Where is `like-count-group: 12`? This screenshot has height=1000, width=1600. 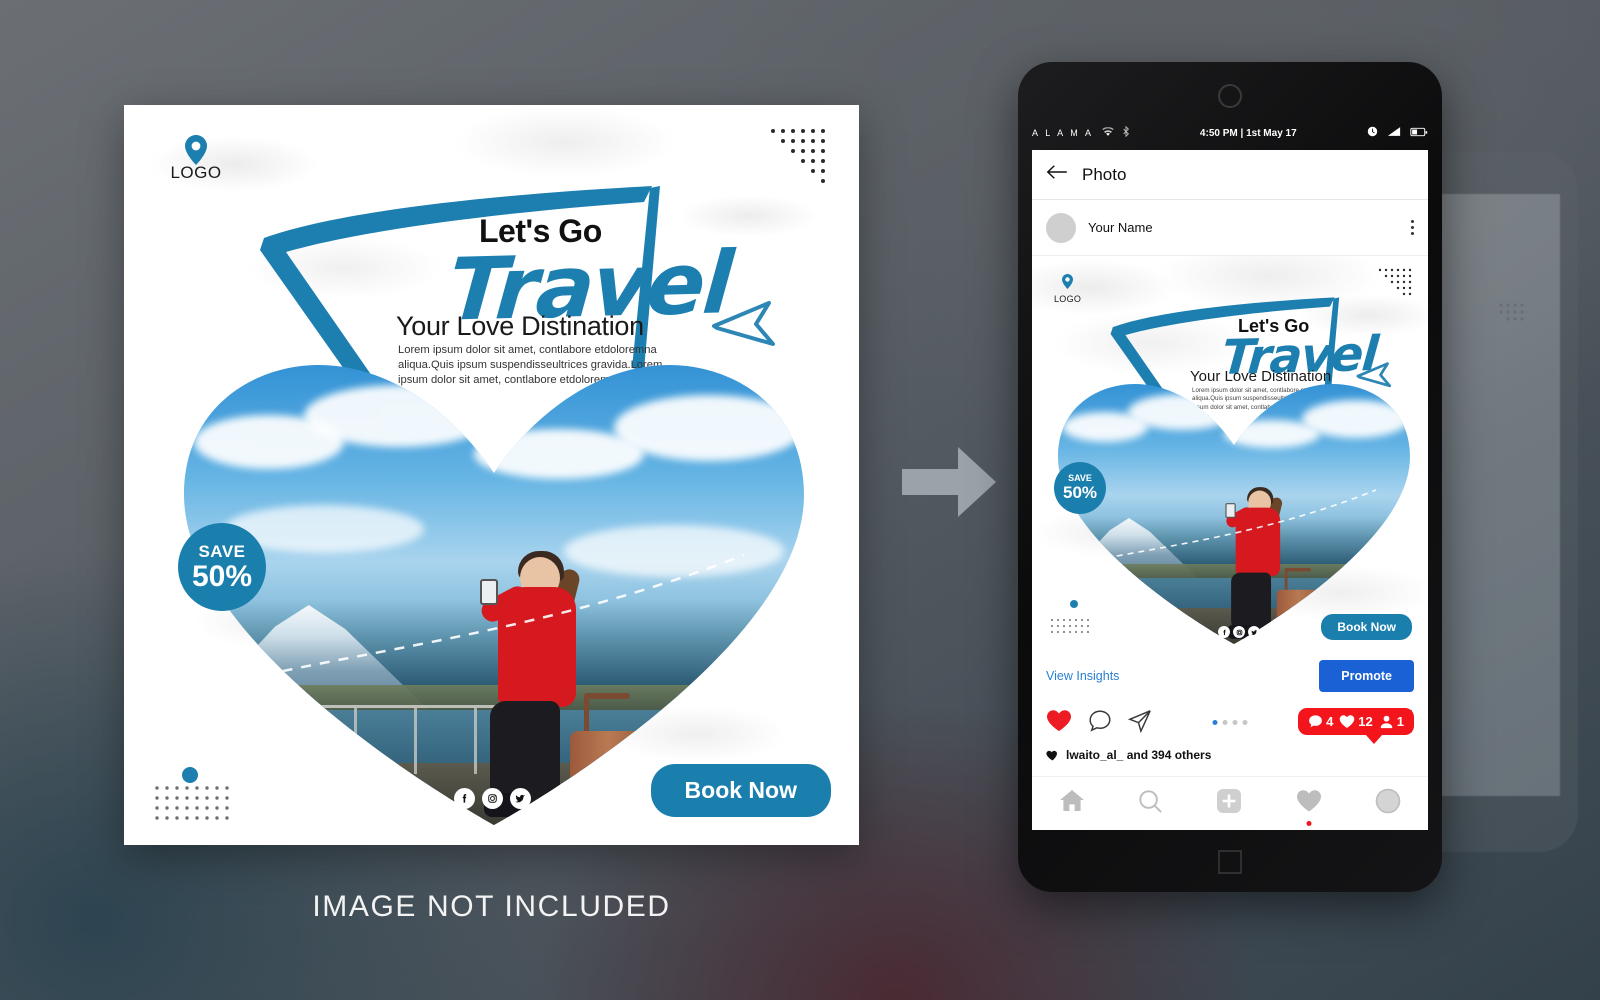 like-count-group: 12 is located at coordinates (1356, 721).